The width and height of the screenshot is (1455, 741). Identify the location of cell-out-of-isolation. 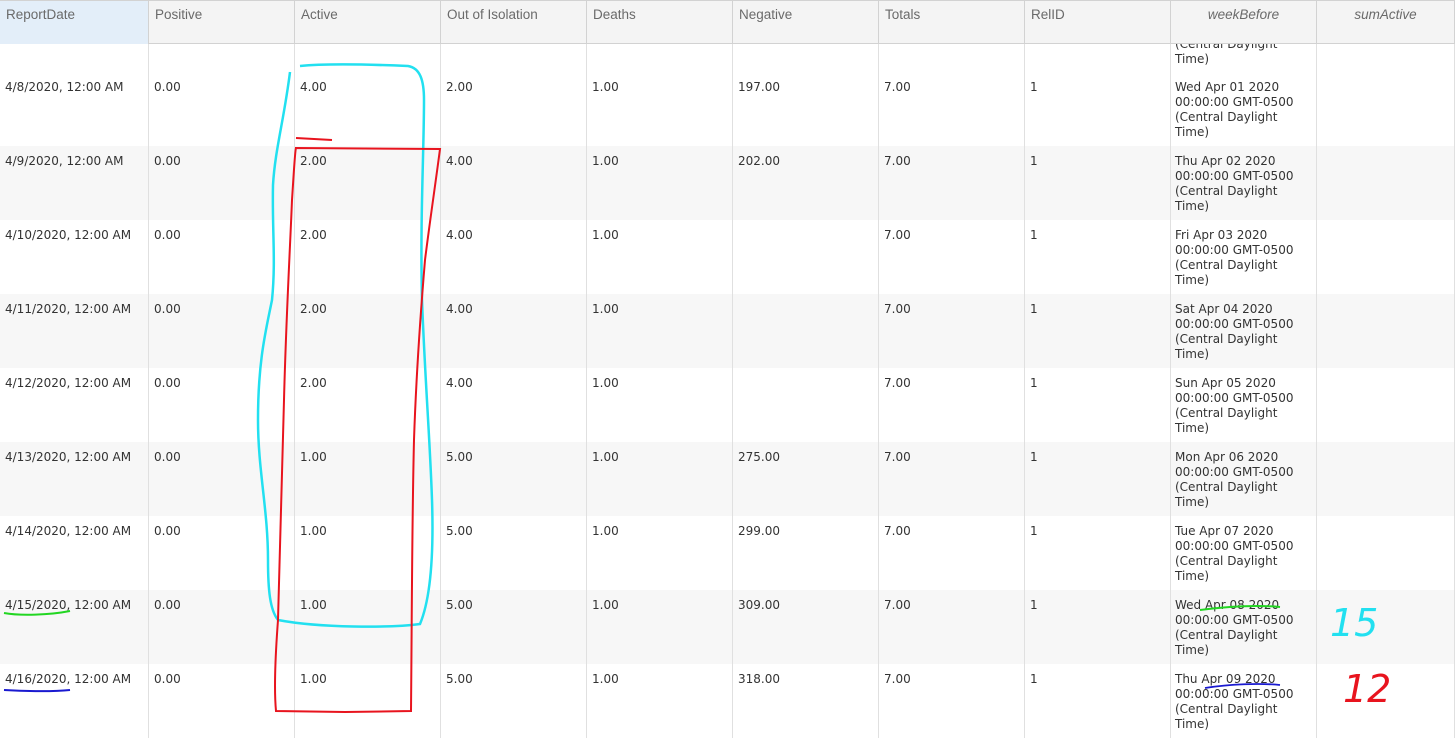
(514, 58).